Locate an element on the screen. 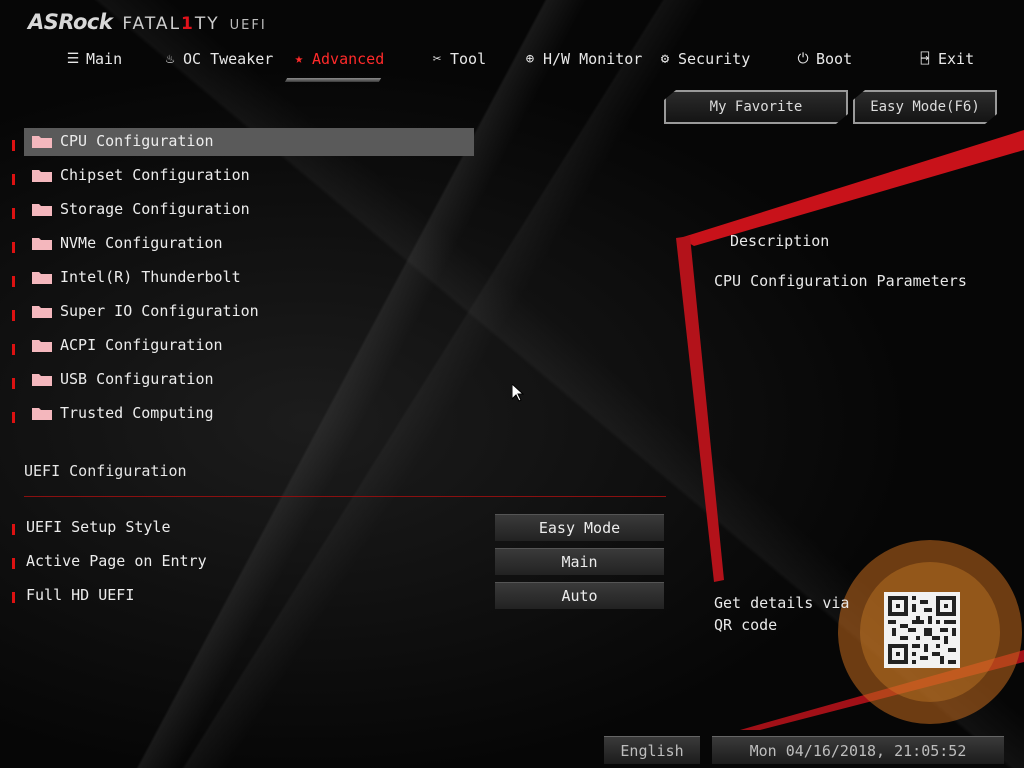 This screenshot has width=1024, height=768. setting-label: UEFI Setup Style is located at coordinates (98, 527).